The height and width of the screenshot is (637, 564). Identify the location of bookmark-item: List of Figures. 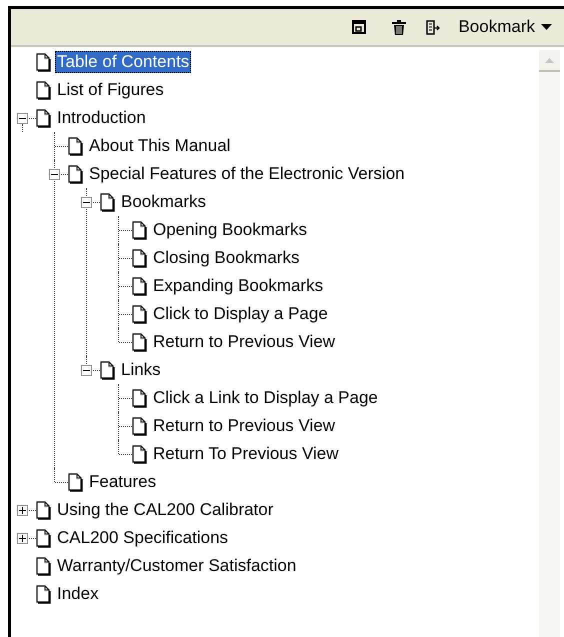
(110, 90).